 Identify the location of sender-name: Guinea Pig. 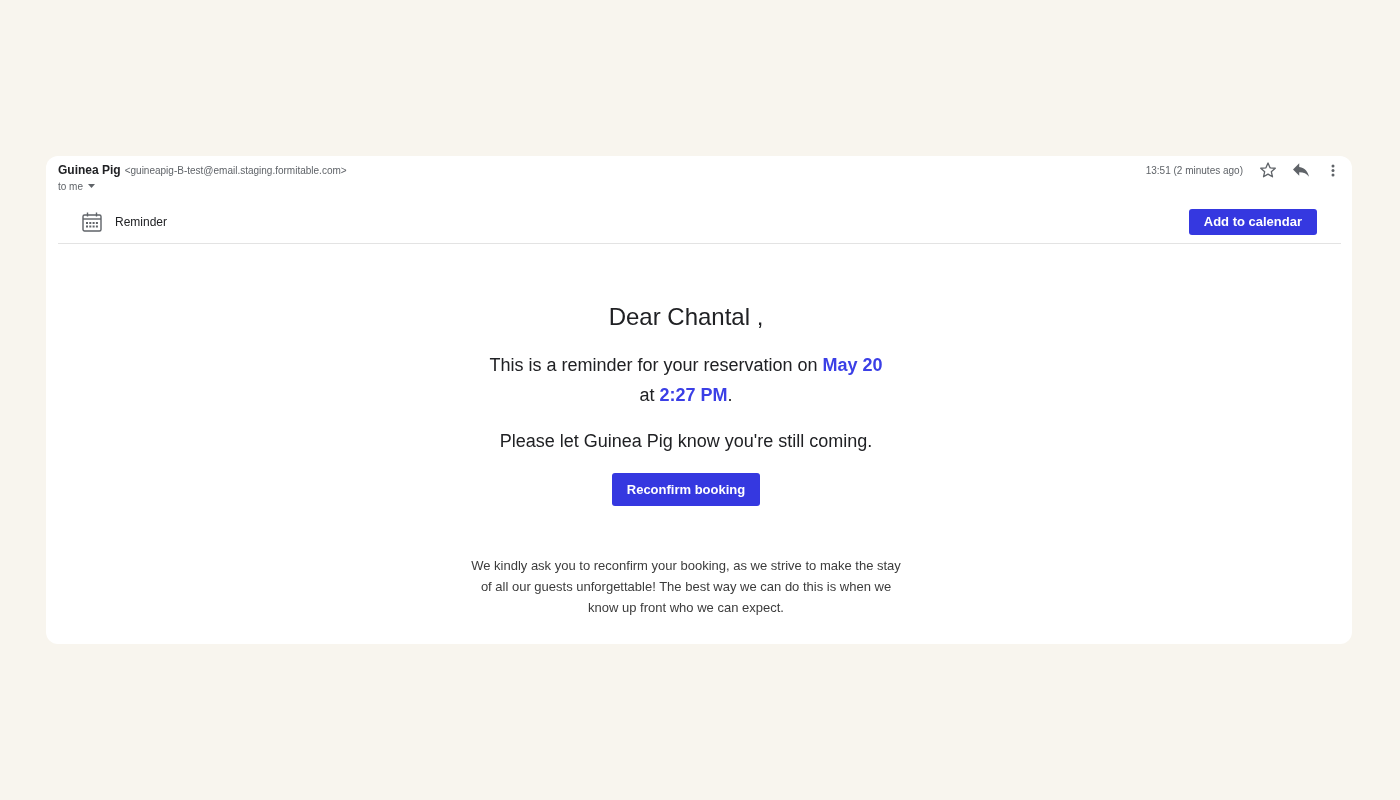
(89, 170).